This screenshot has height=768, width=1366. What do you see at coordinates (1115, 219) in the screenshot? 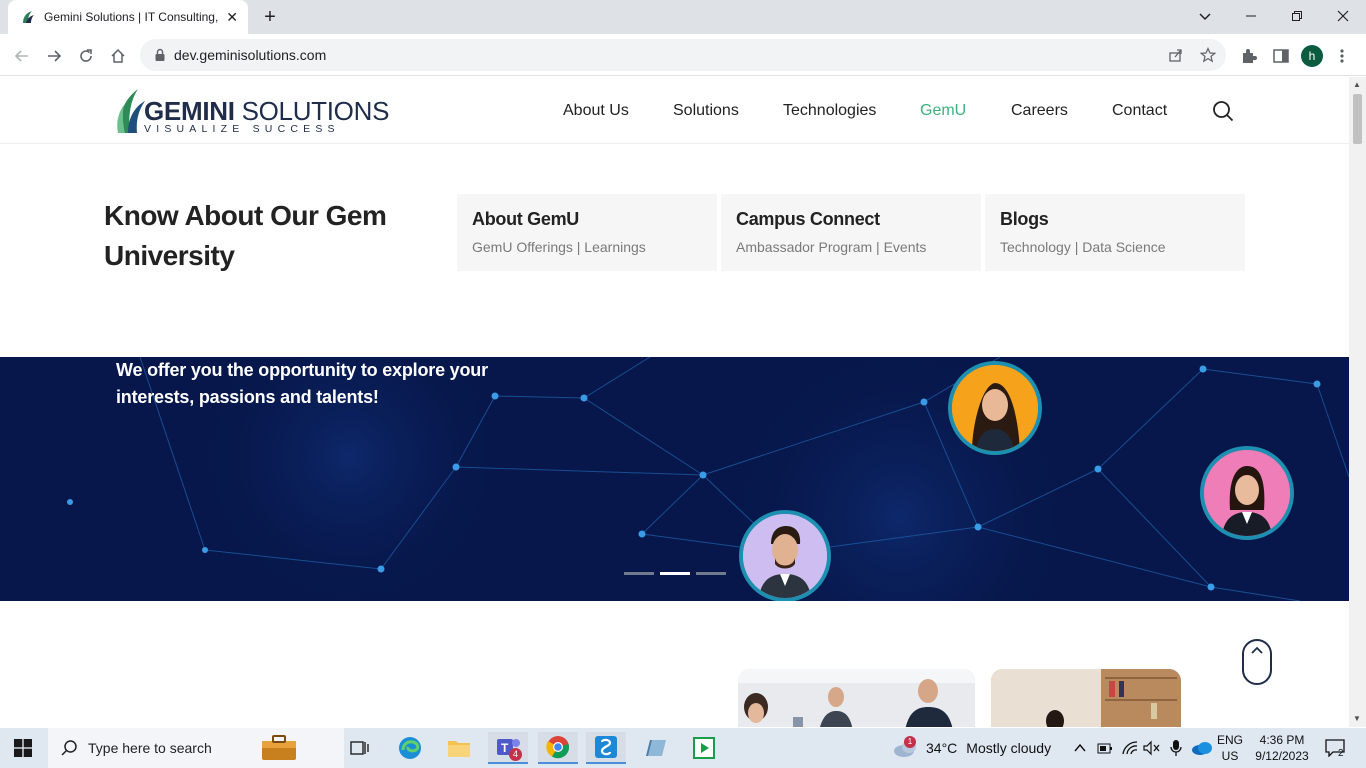
I see `card-title: Blogs` at bounding box center [1115, 219].